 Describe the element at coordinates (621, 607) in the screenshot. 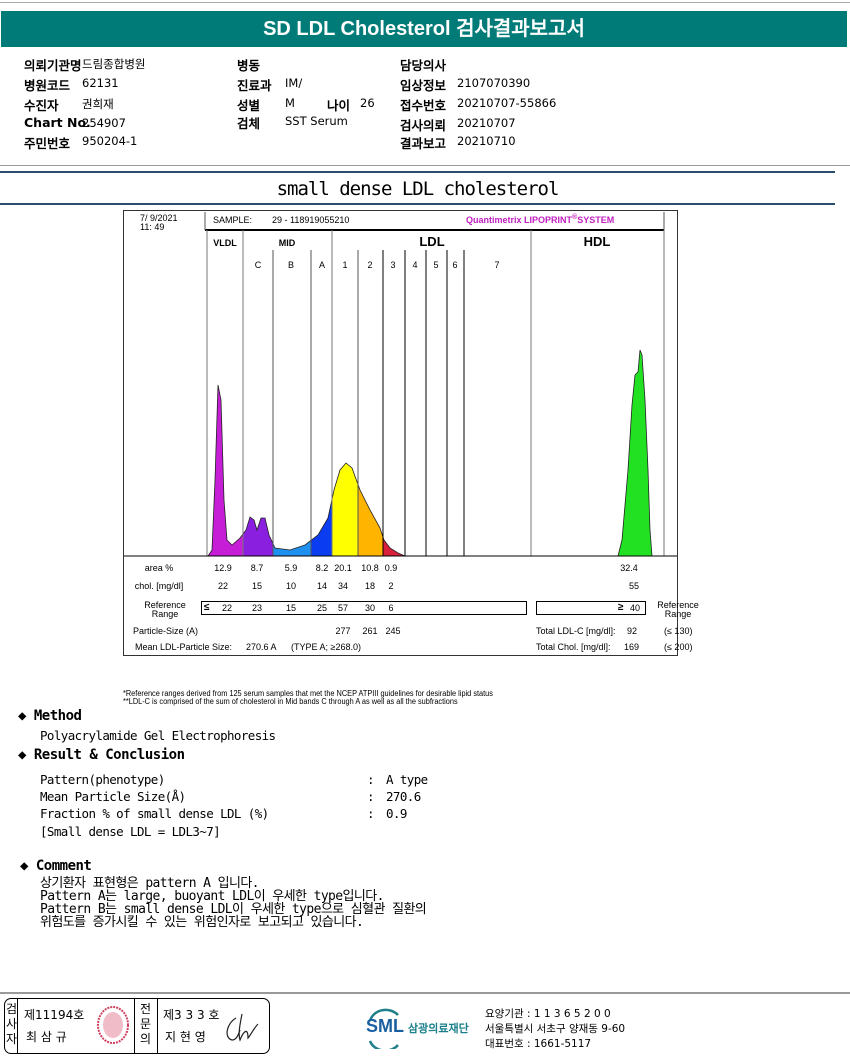

I see `ge-symbol: ≥` at that location.